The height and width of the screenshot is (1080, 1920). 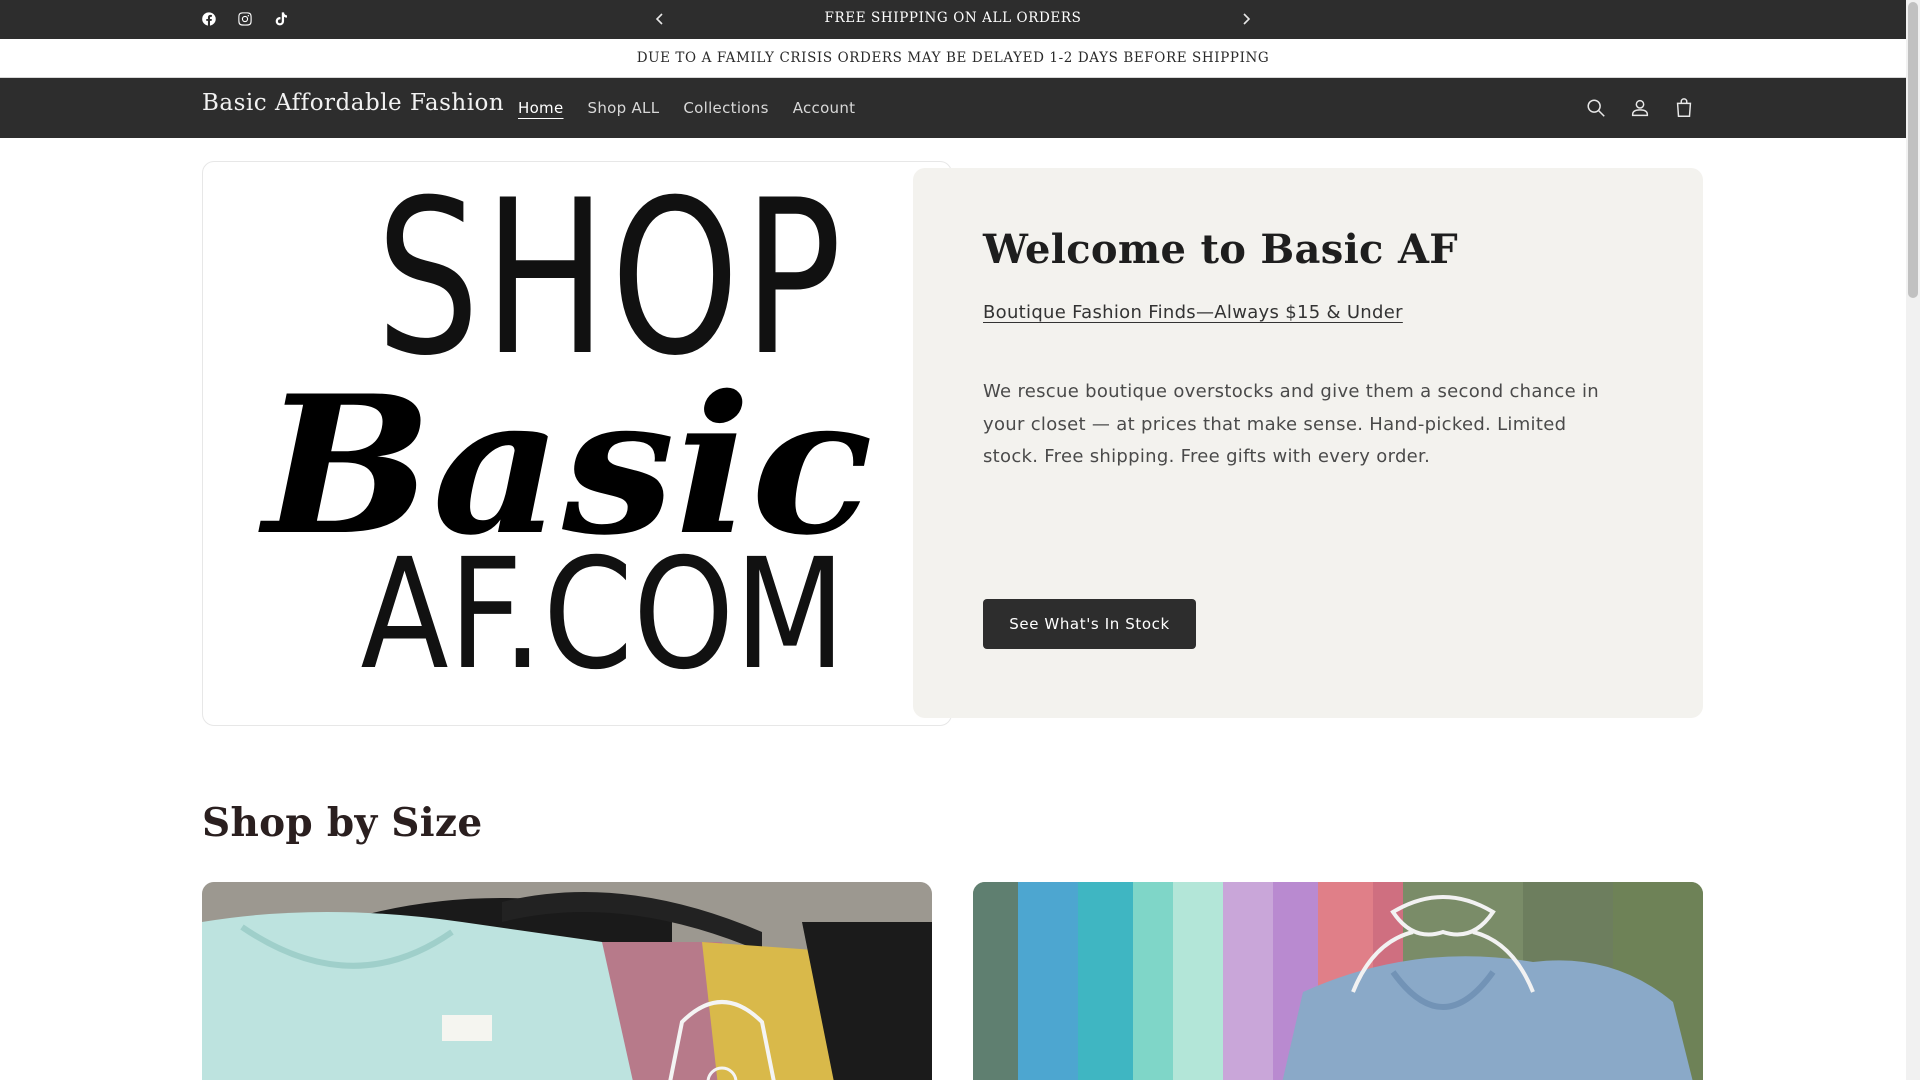 I want to click on search-icon, so click(x=1596, y=108).